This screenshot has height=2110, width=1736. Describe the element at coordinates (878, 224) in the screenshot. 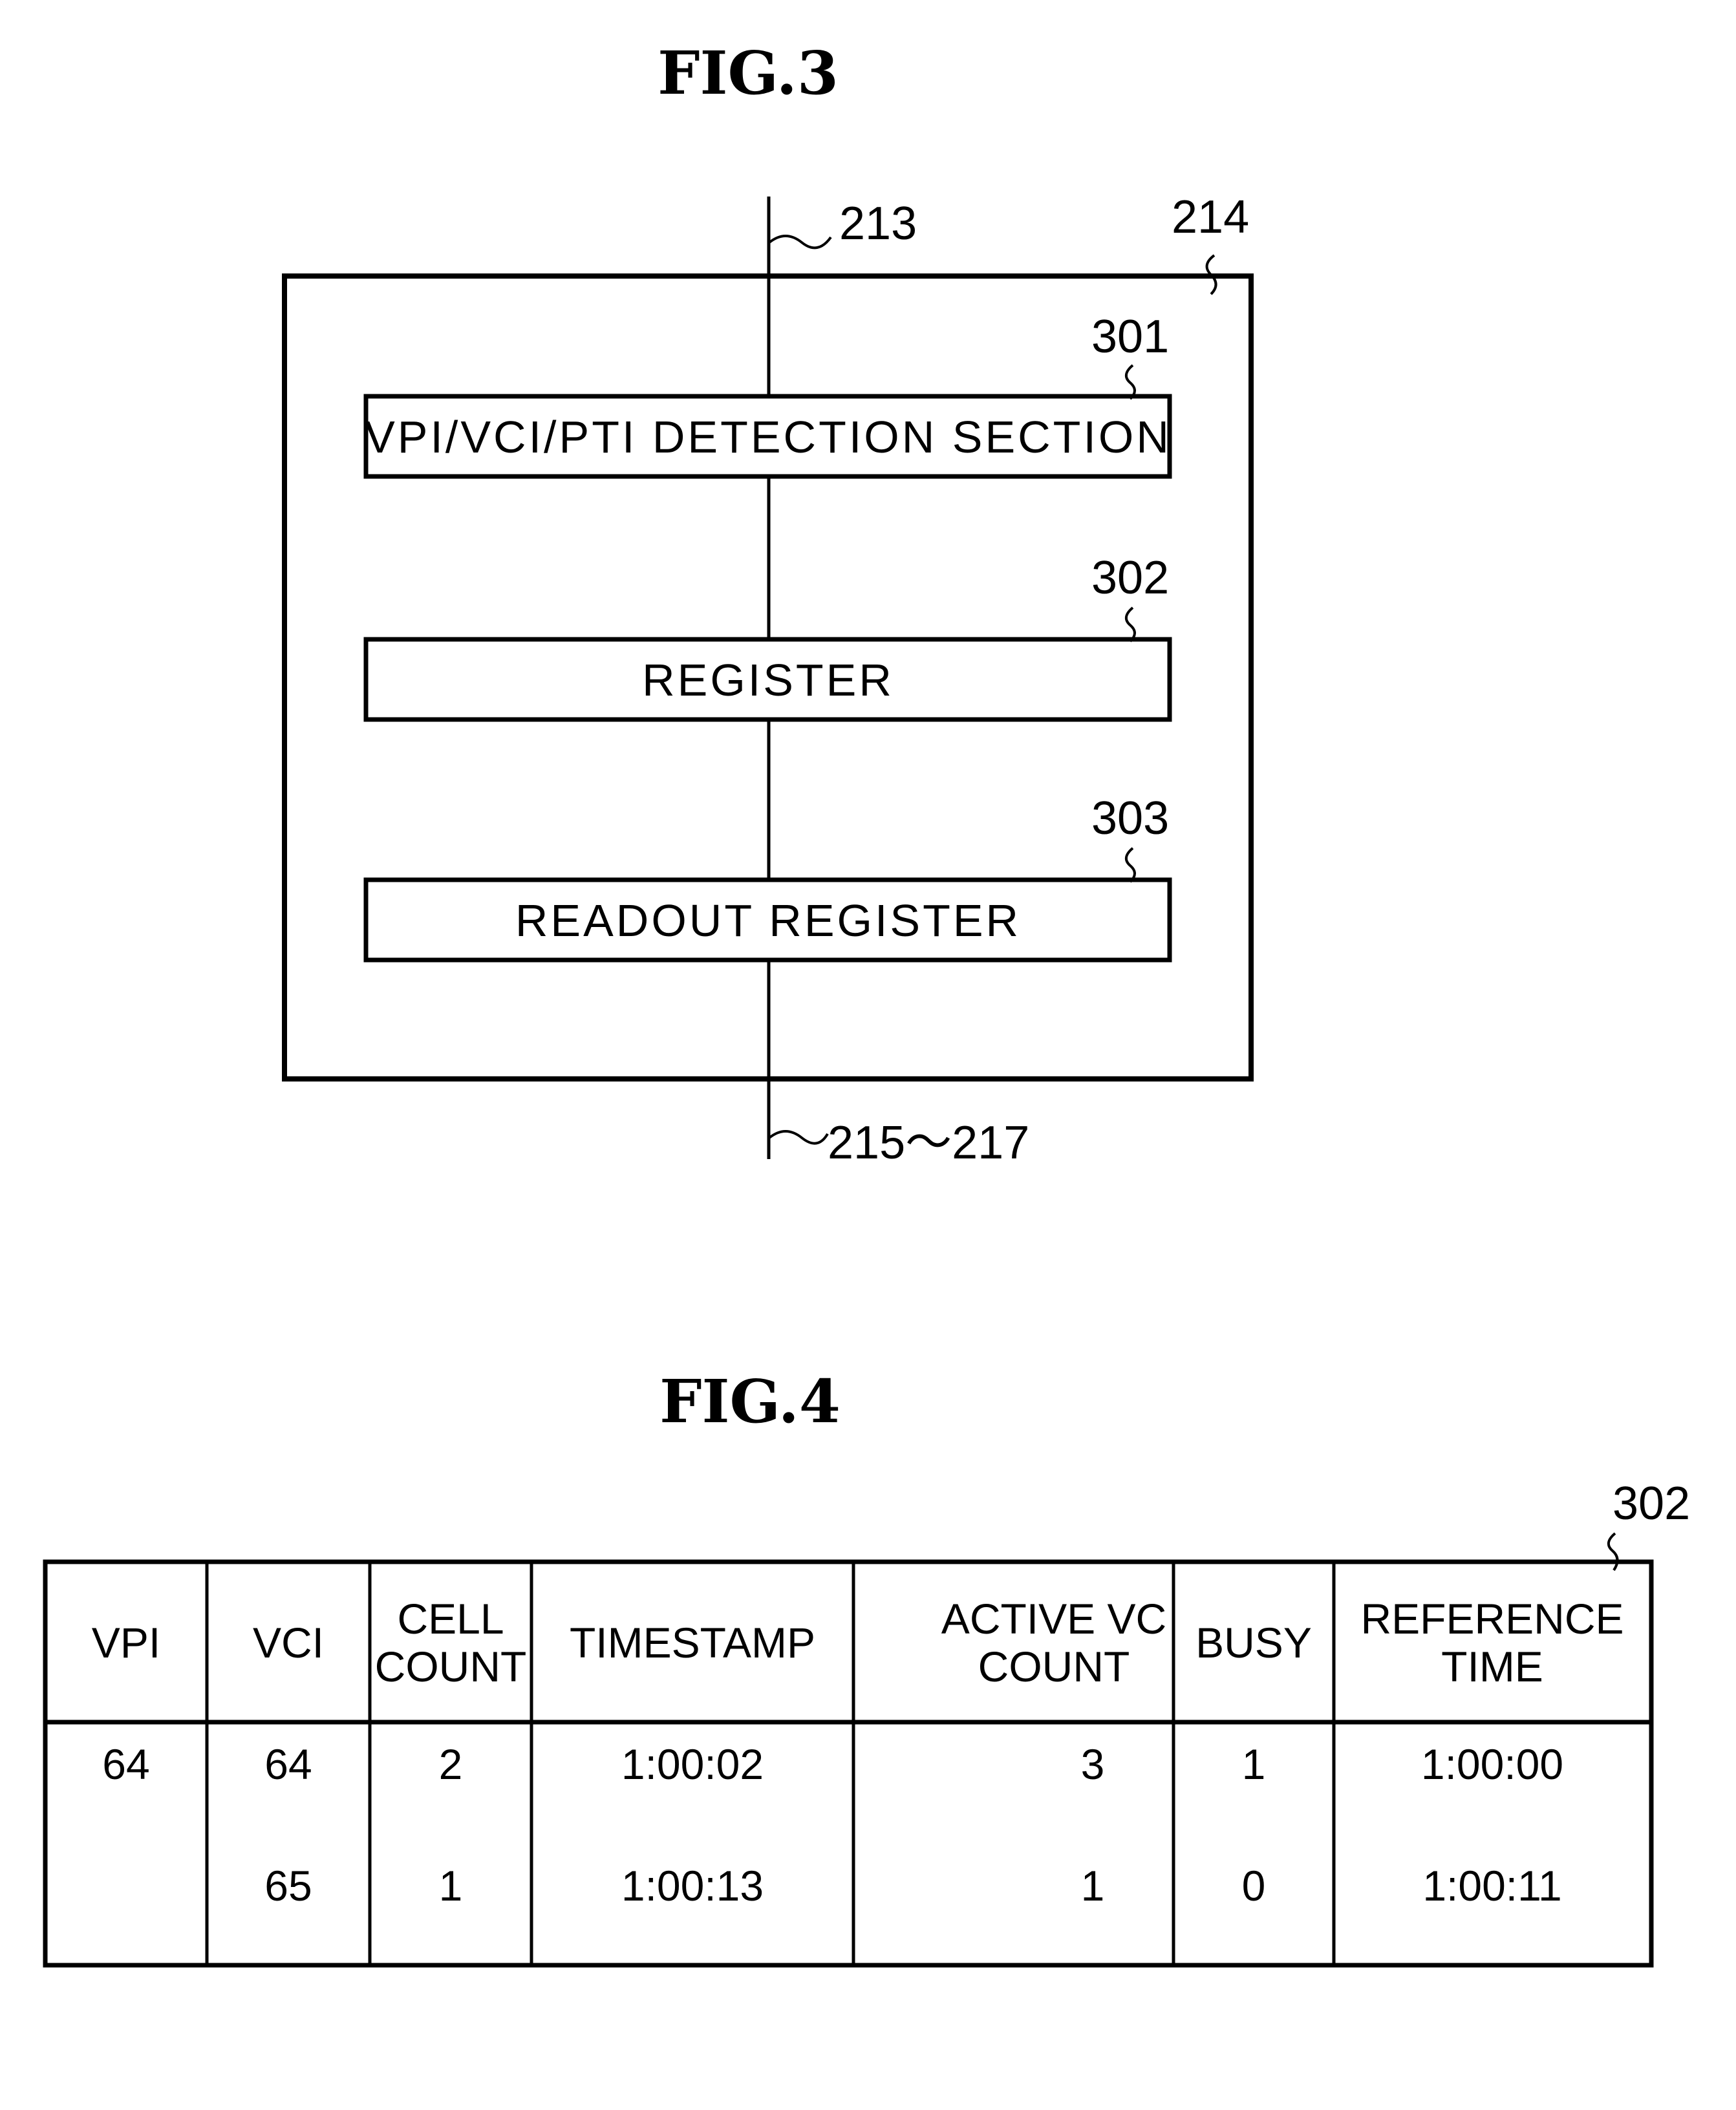

I see `ref-213: 213` at that location.